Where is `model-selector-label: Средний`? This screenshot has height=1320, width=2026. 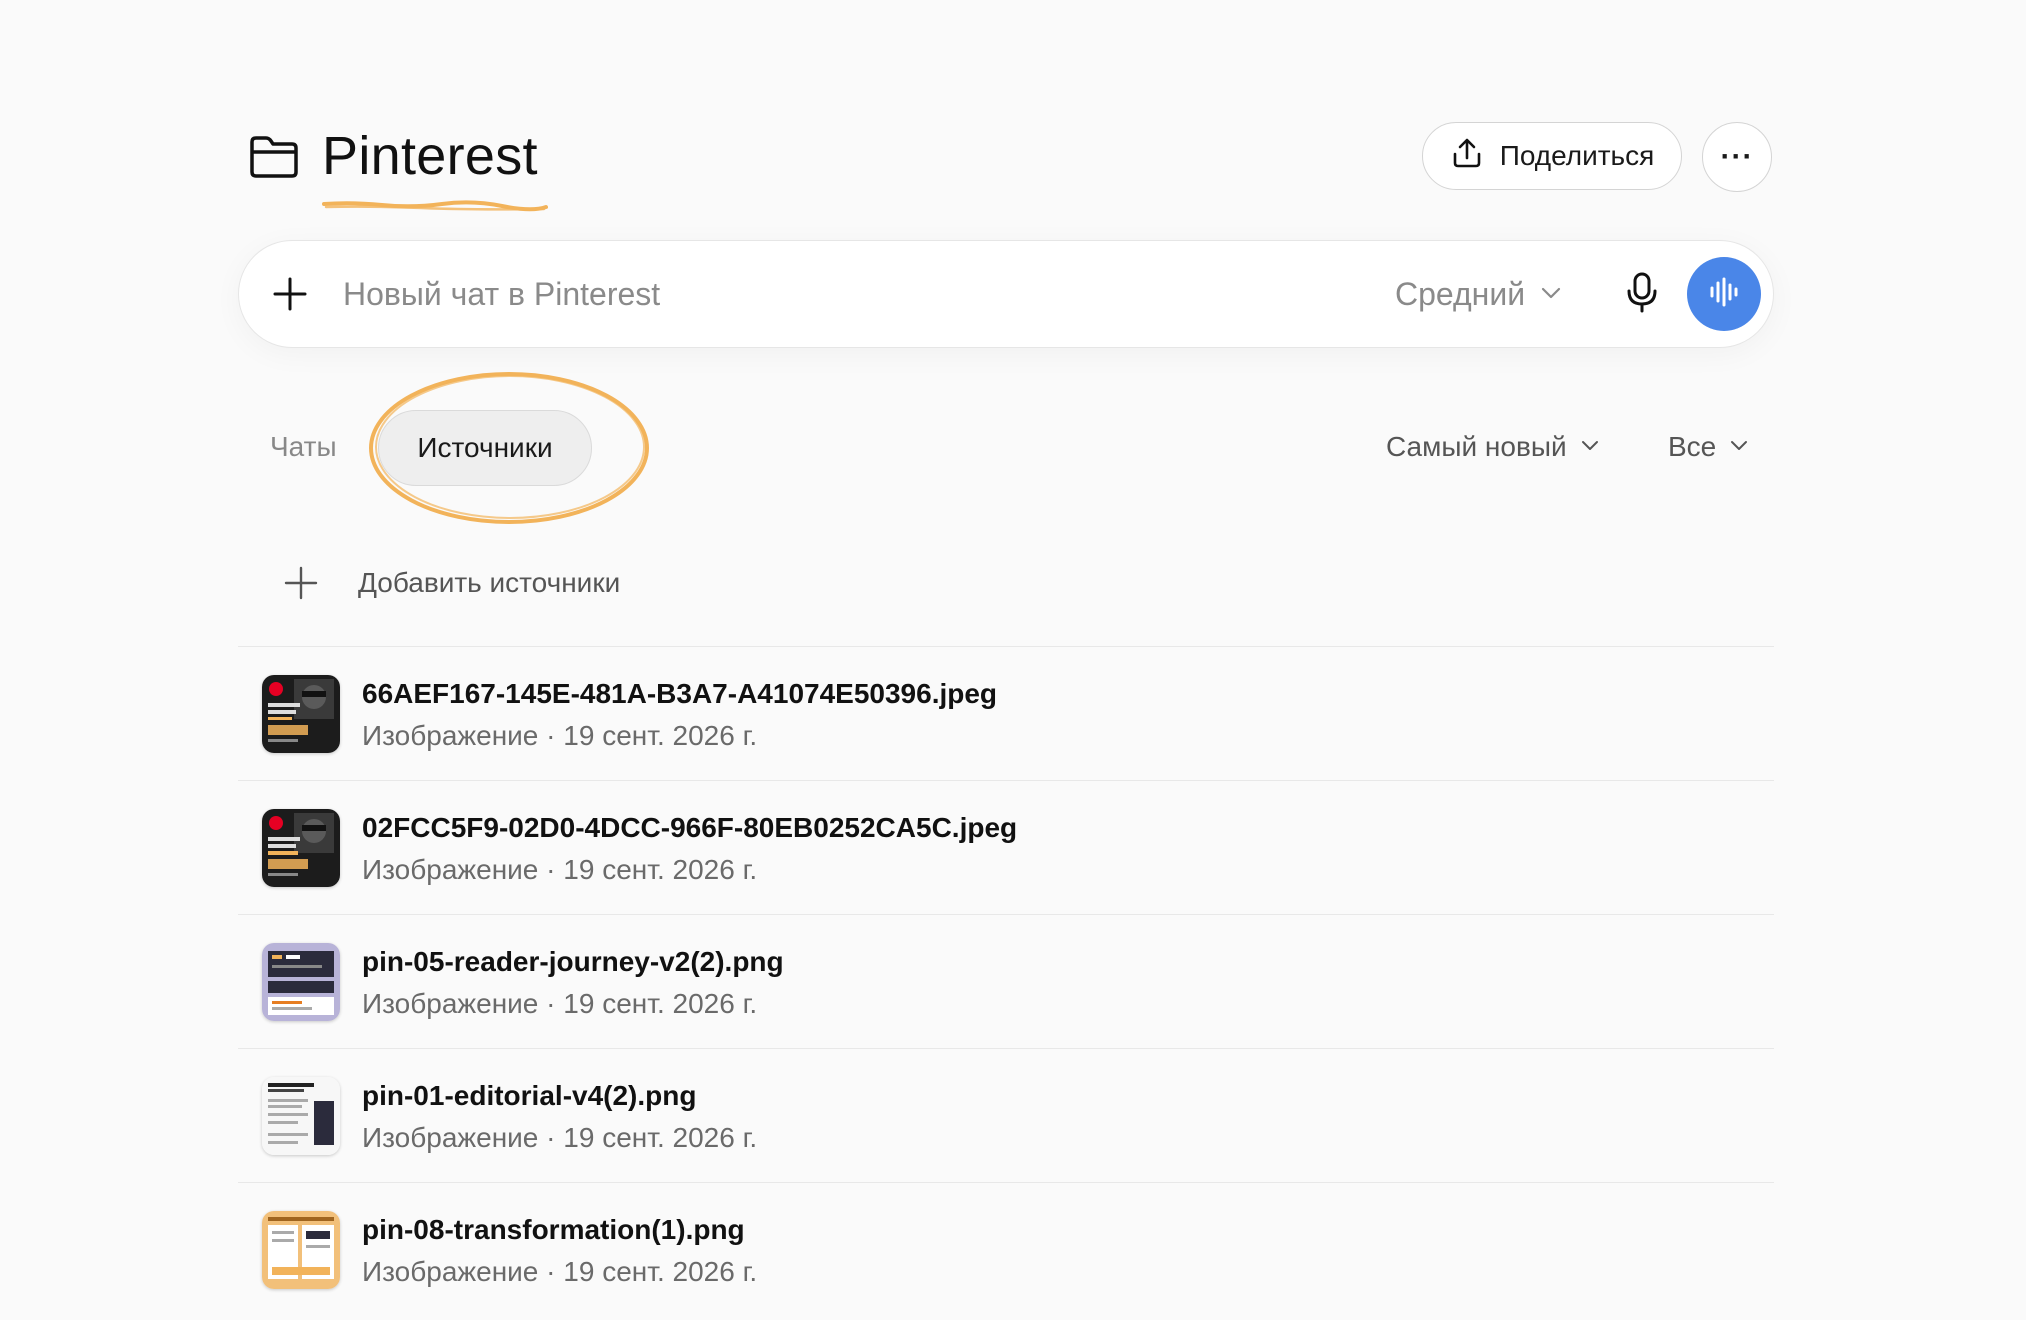 model-selector-label: Средний is located at coordinates (1460, 294).